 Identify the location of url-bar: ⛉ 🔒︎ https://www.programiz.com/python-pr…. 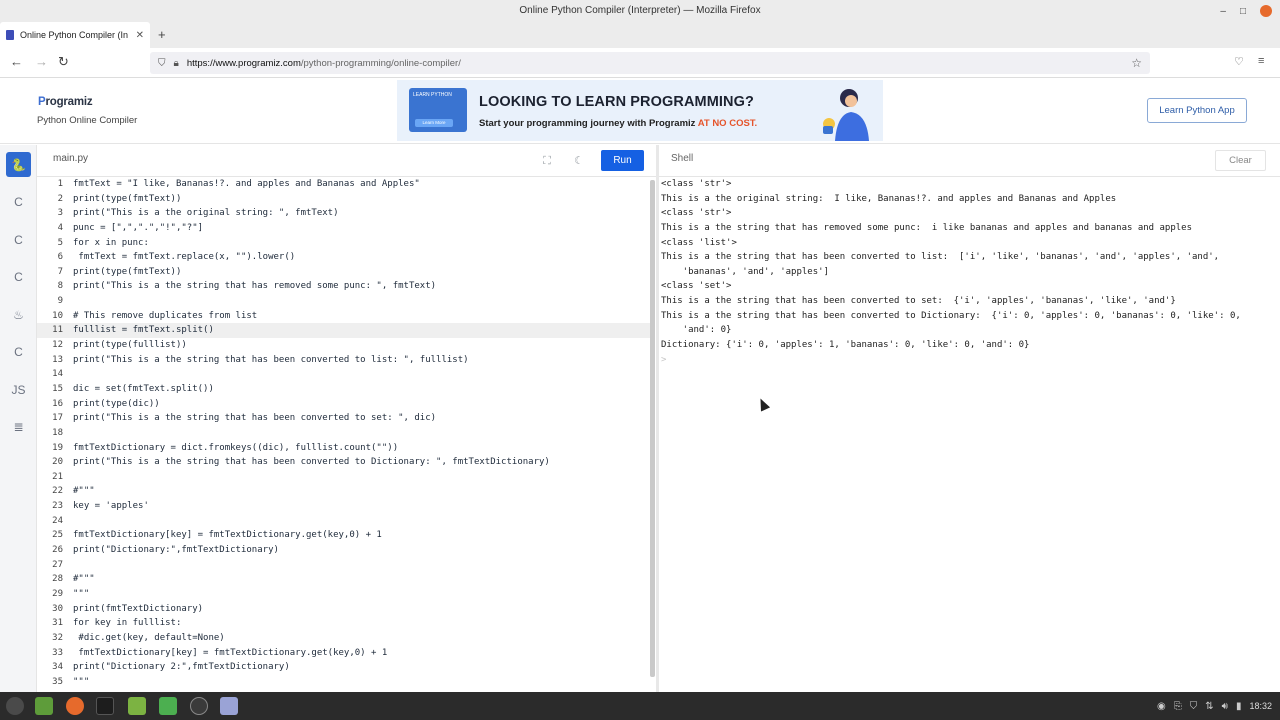
(650, 63).